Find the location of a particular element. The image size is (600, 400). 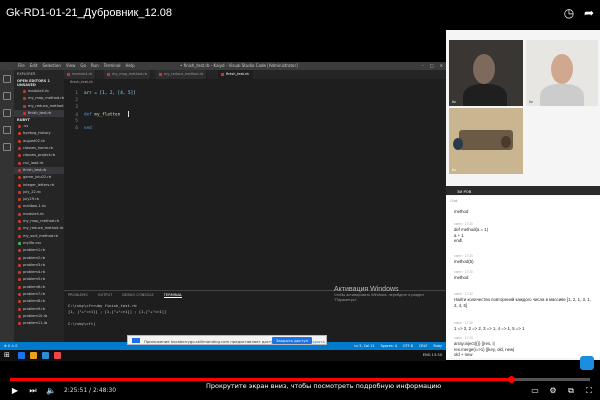

menu-item: Help is located at coordinates (130, 65).